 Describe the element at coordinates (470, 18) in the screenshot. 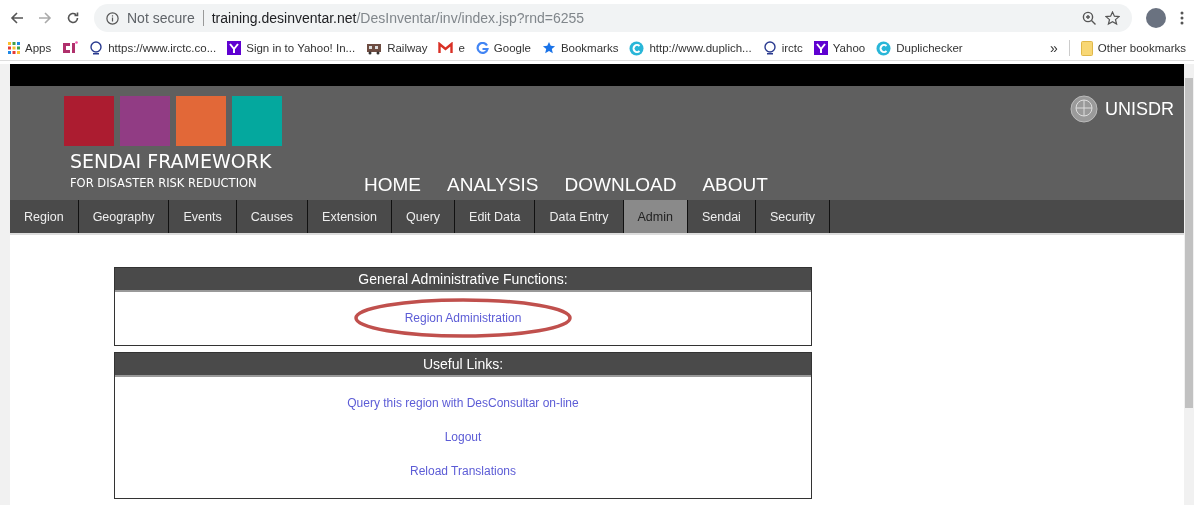

I see `url-path: /DesInventar/inv/index.jsp?rnd=6255` at that location.